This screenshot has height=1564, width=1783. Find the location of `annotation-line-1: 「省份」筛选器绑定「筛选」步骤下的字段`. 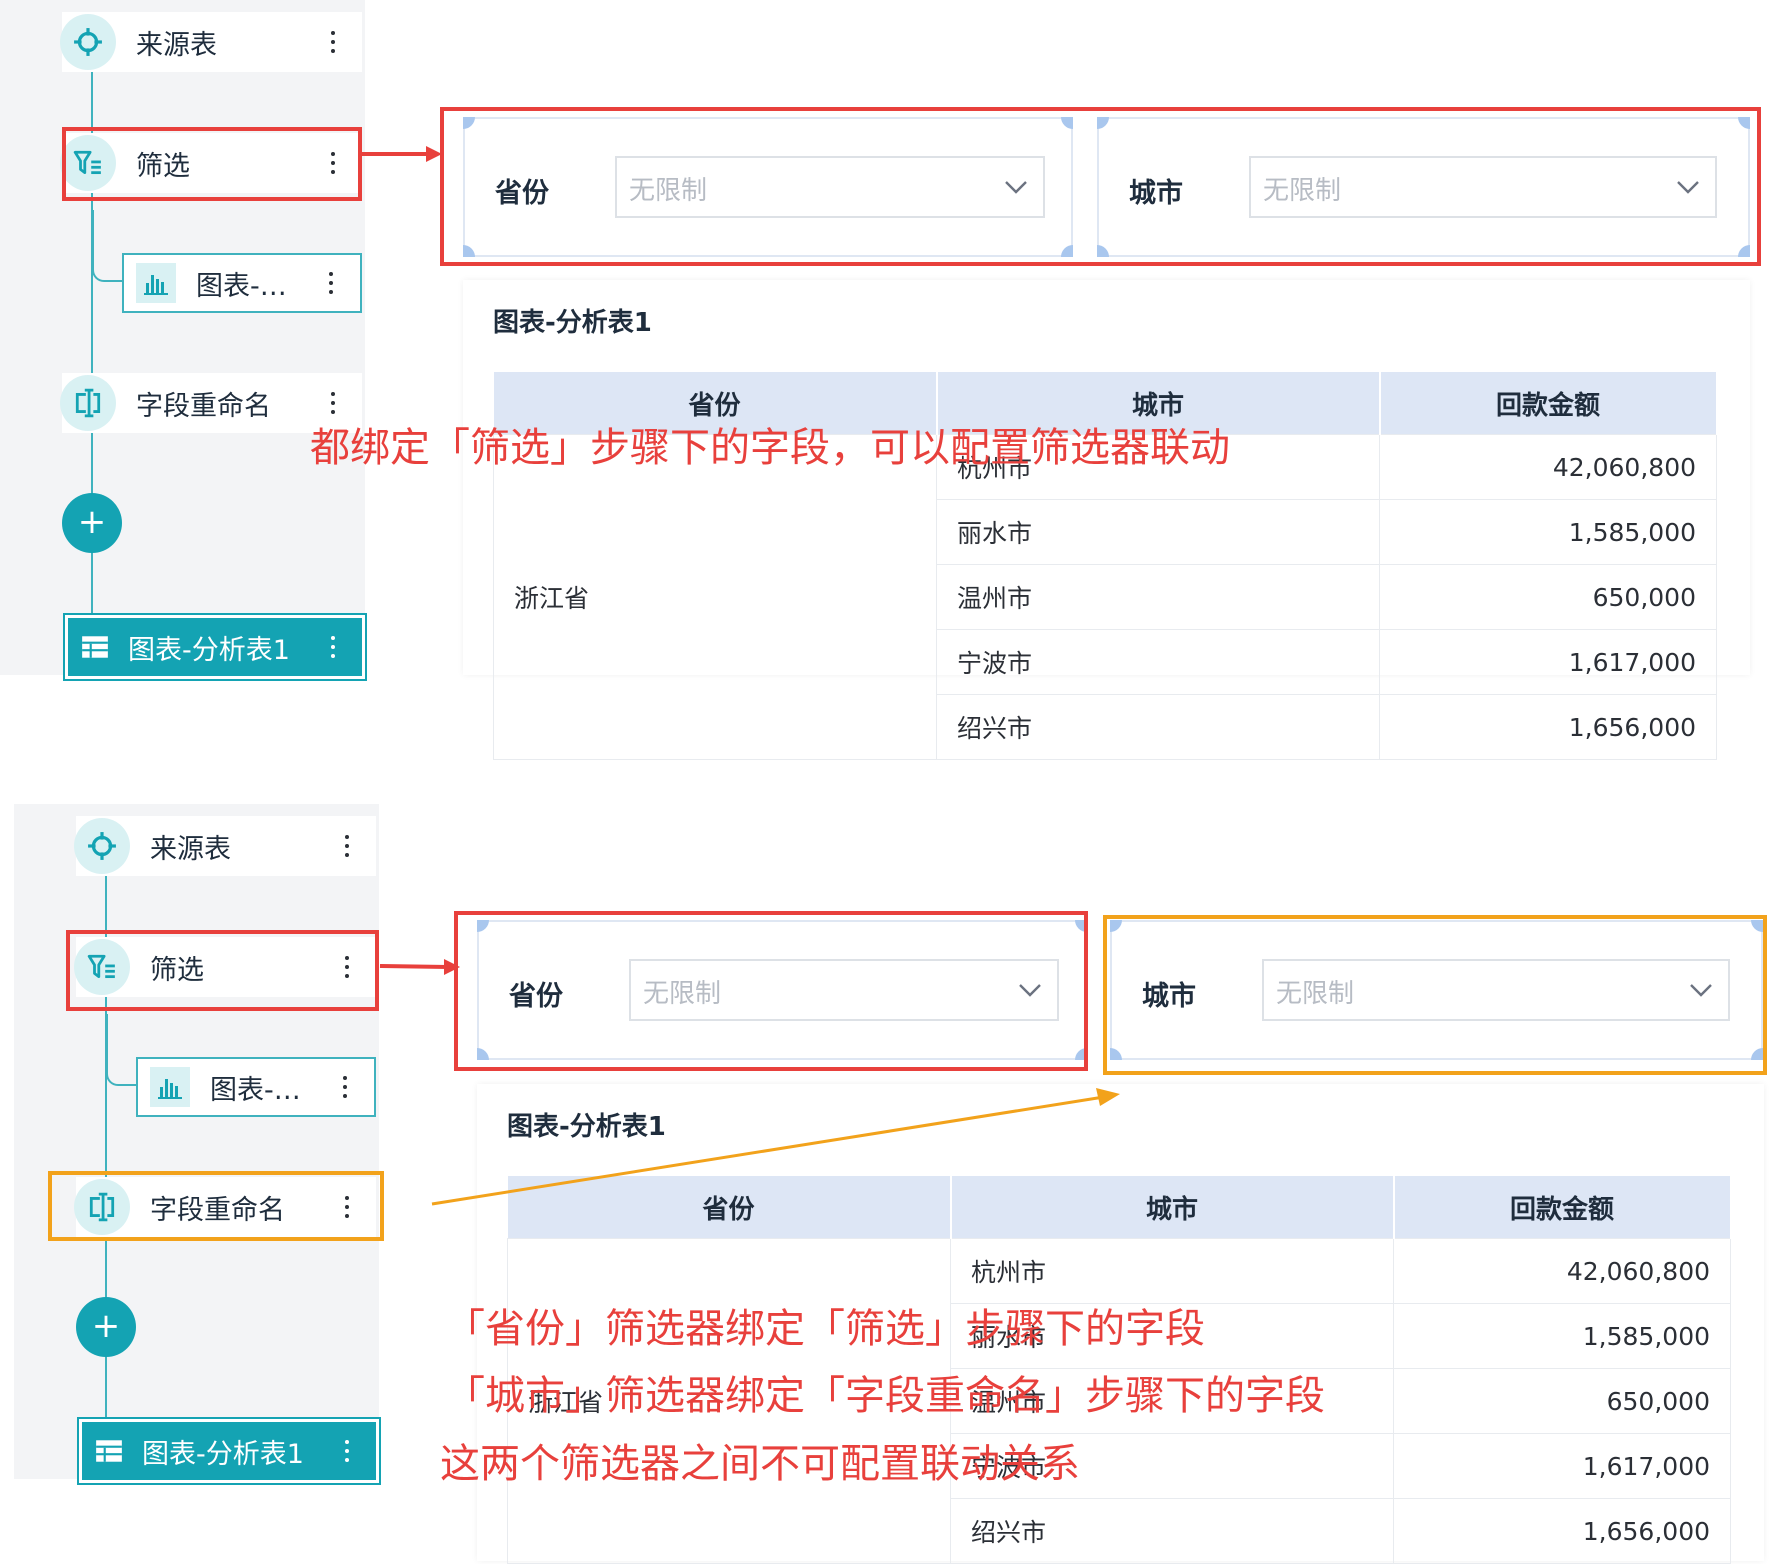

annotation-line-1: 「省份」筛选器绑定「筛选」步骤下的字段 is located at coordinates (825, 1329).